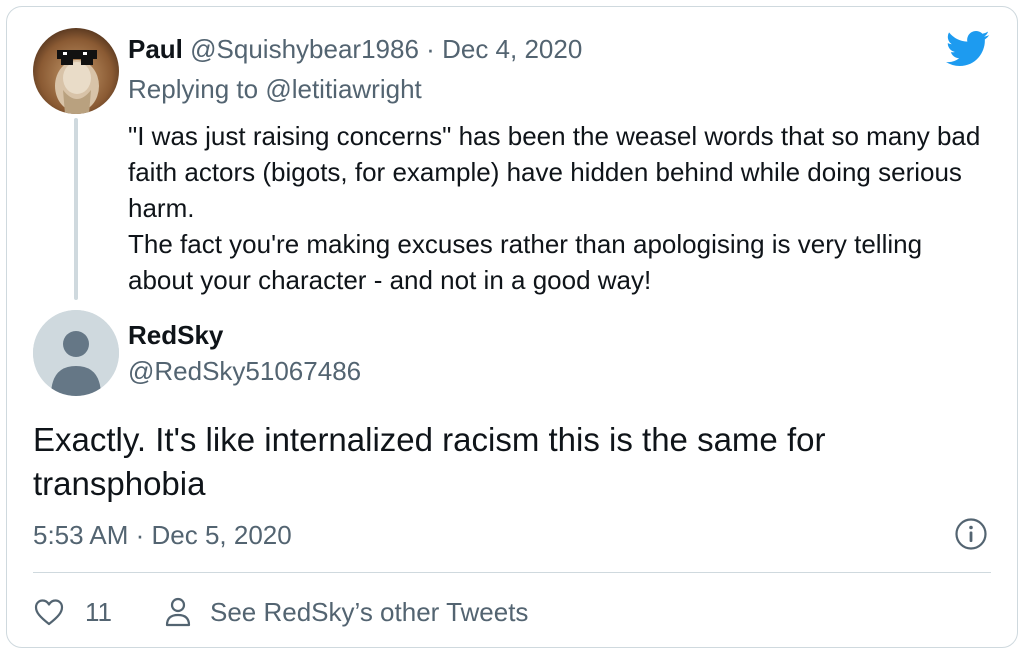  I want to click on see-other-tweets-link: See RedSky’s other Tweets, so click(346, 612).